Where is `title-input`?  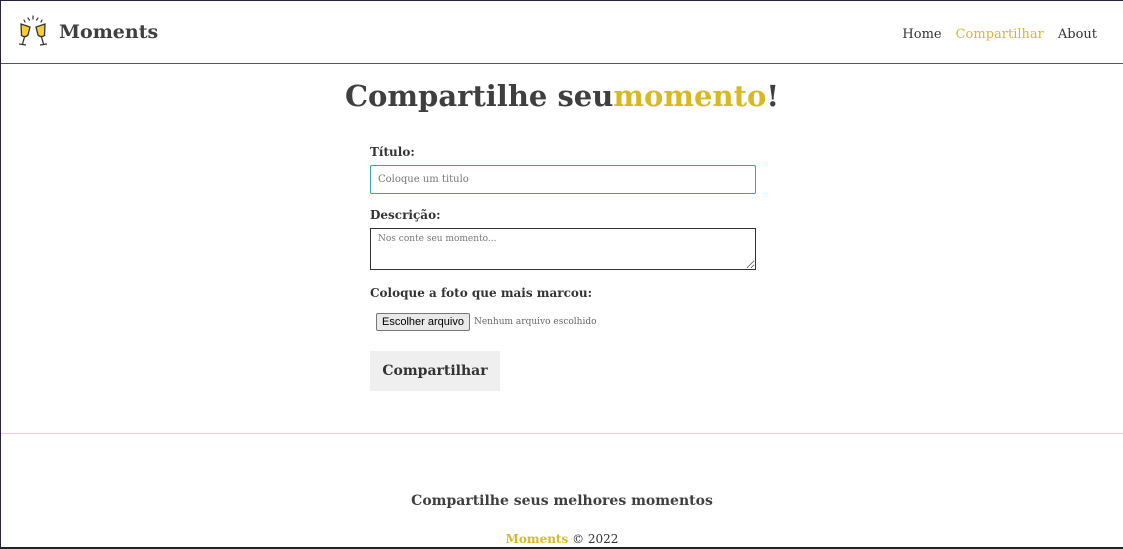 title-input is located at coordinates (563, 179).